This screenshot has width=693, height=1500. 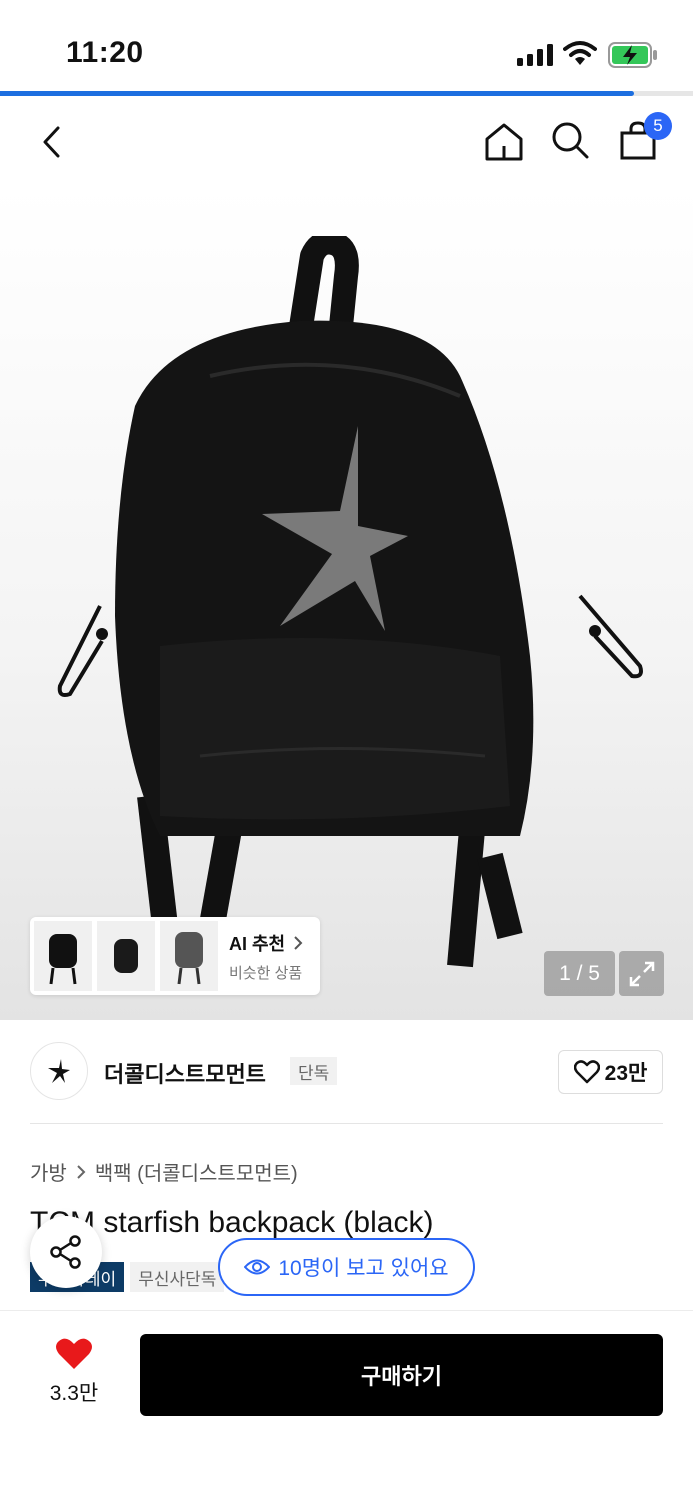 I want to click on status-time: 11:20, so click(x=105, y=52).